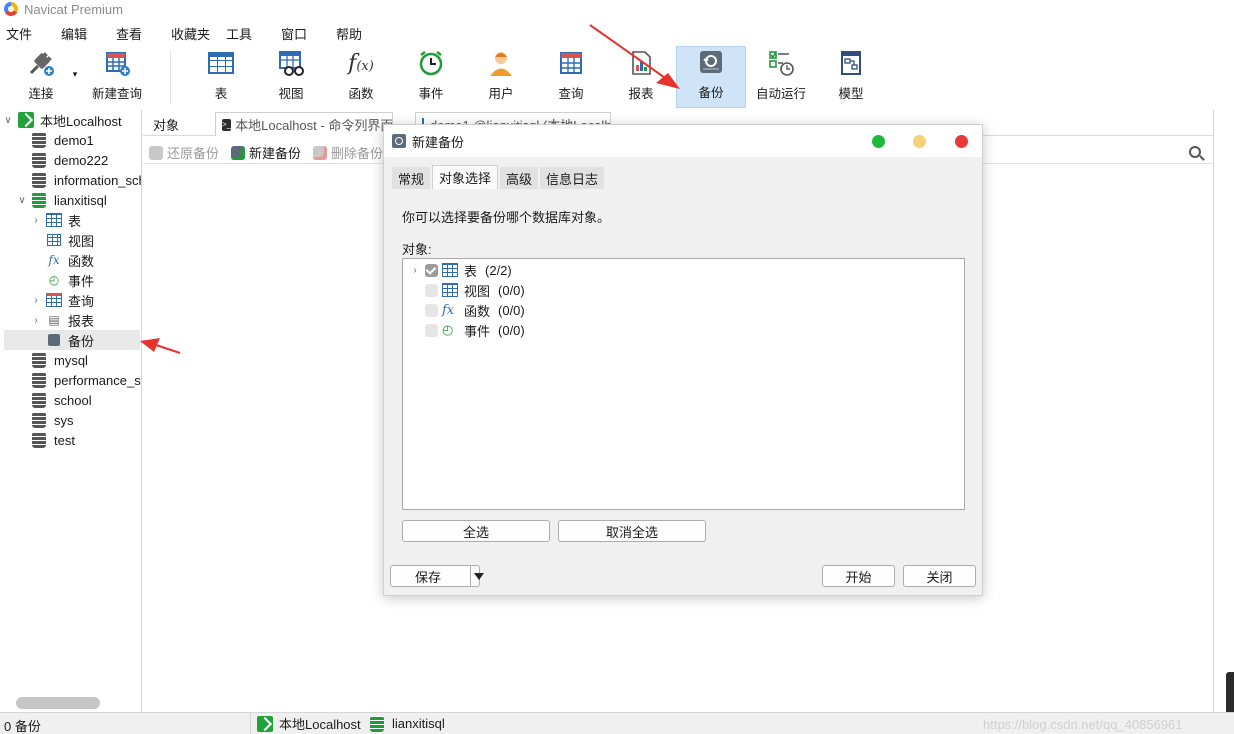  I want to click on query-button: 查询, so click(571, 77).